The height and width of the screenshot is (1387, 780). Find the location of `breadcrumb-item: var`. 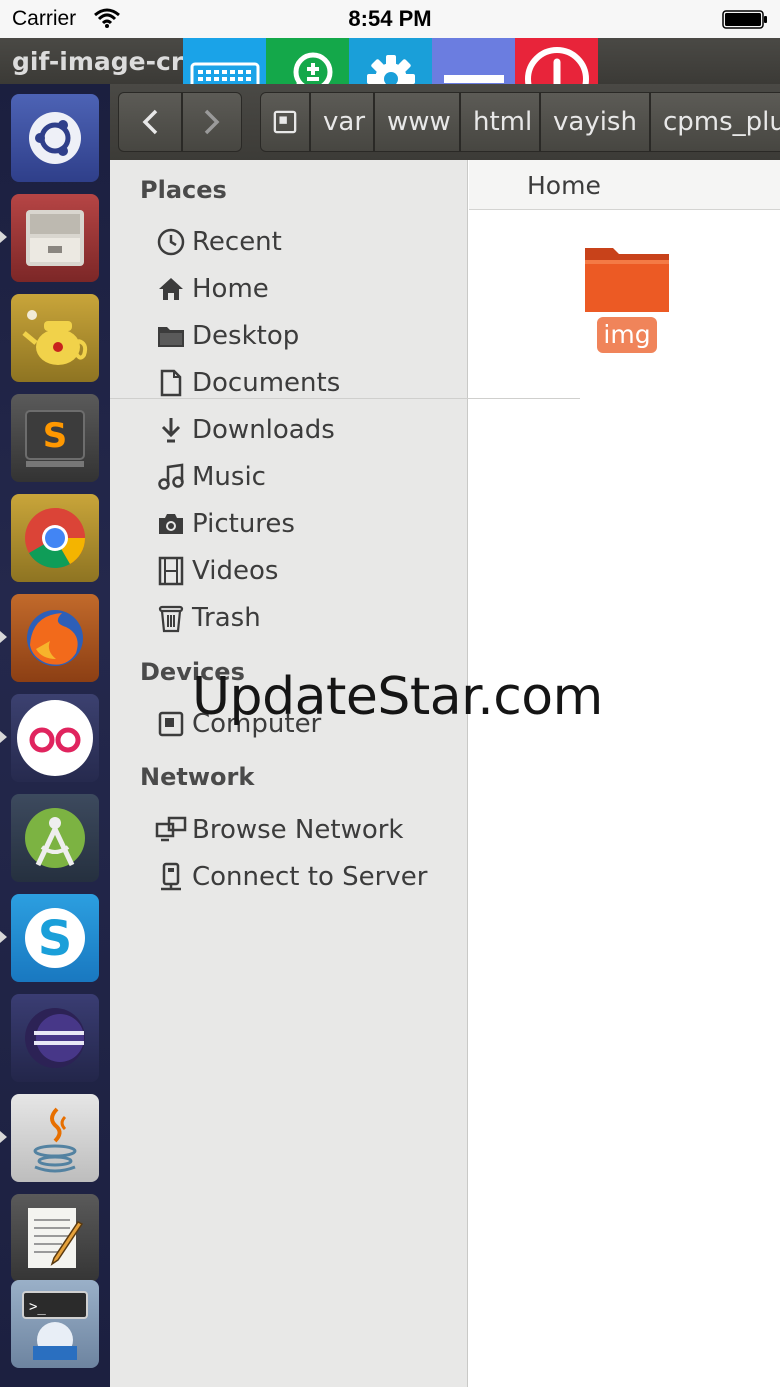

breadcrumb-item: var is located at coordinates (342, 122).